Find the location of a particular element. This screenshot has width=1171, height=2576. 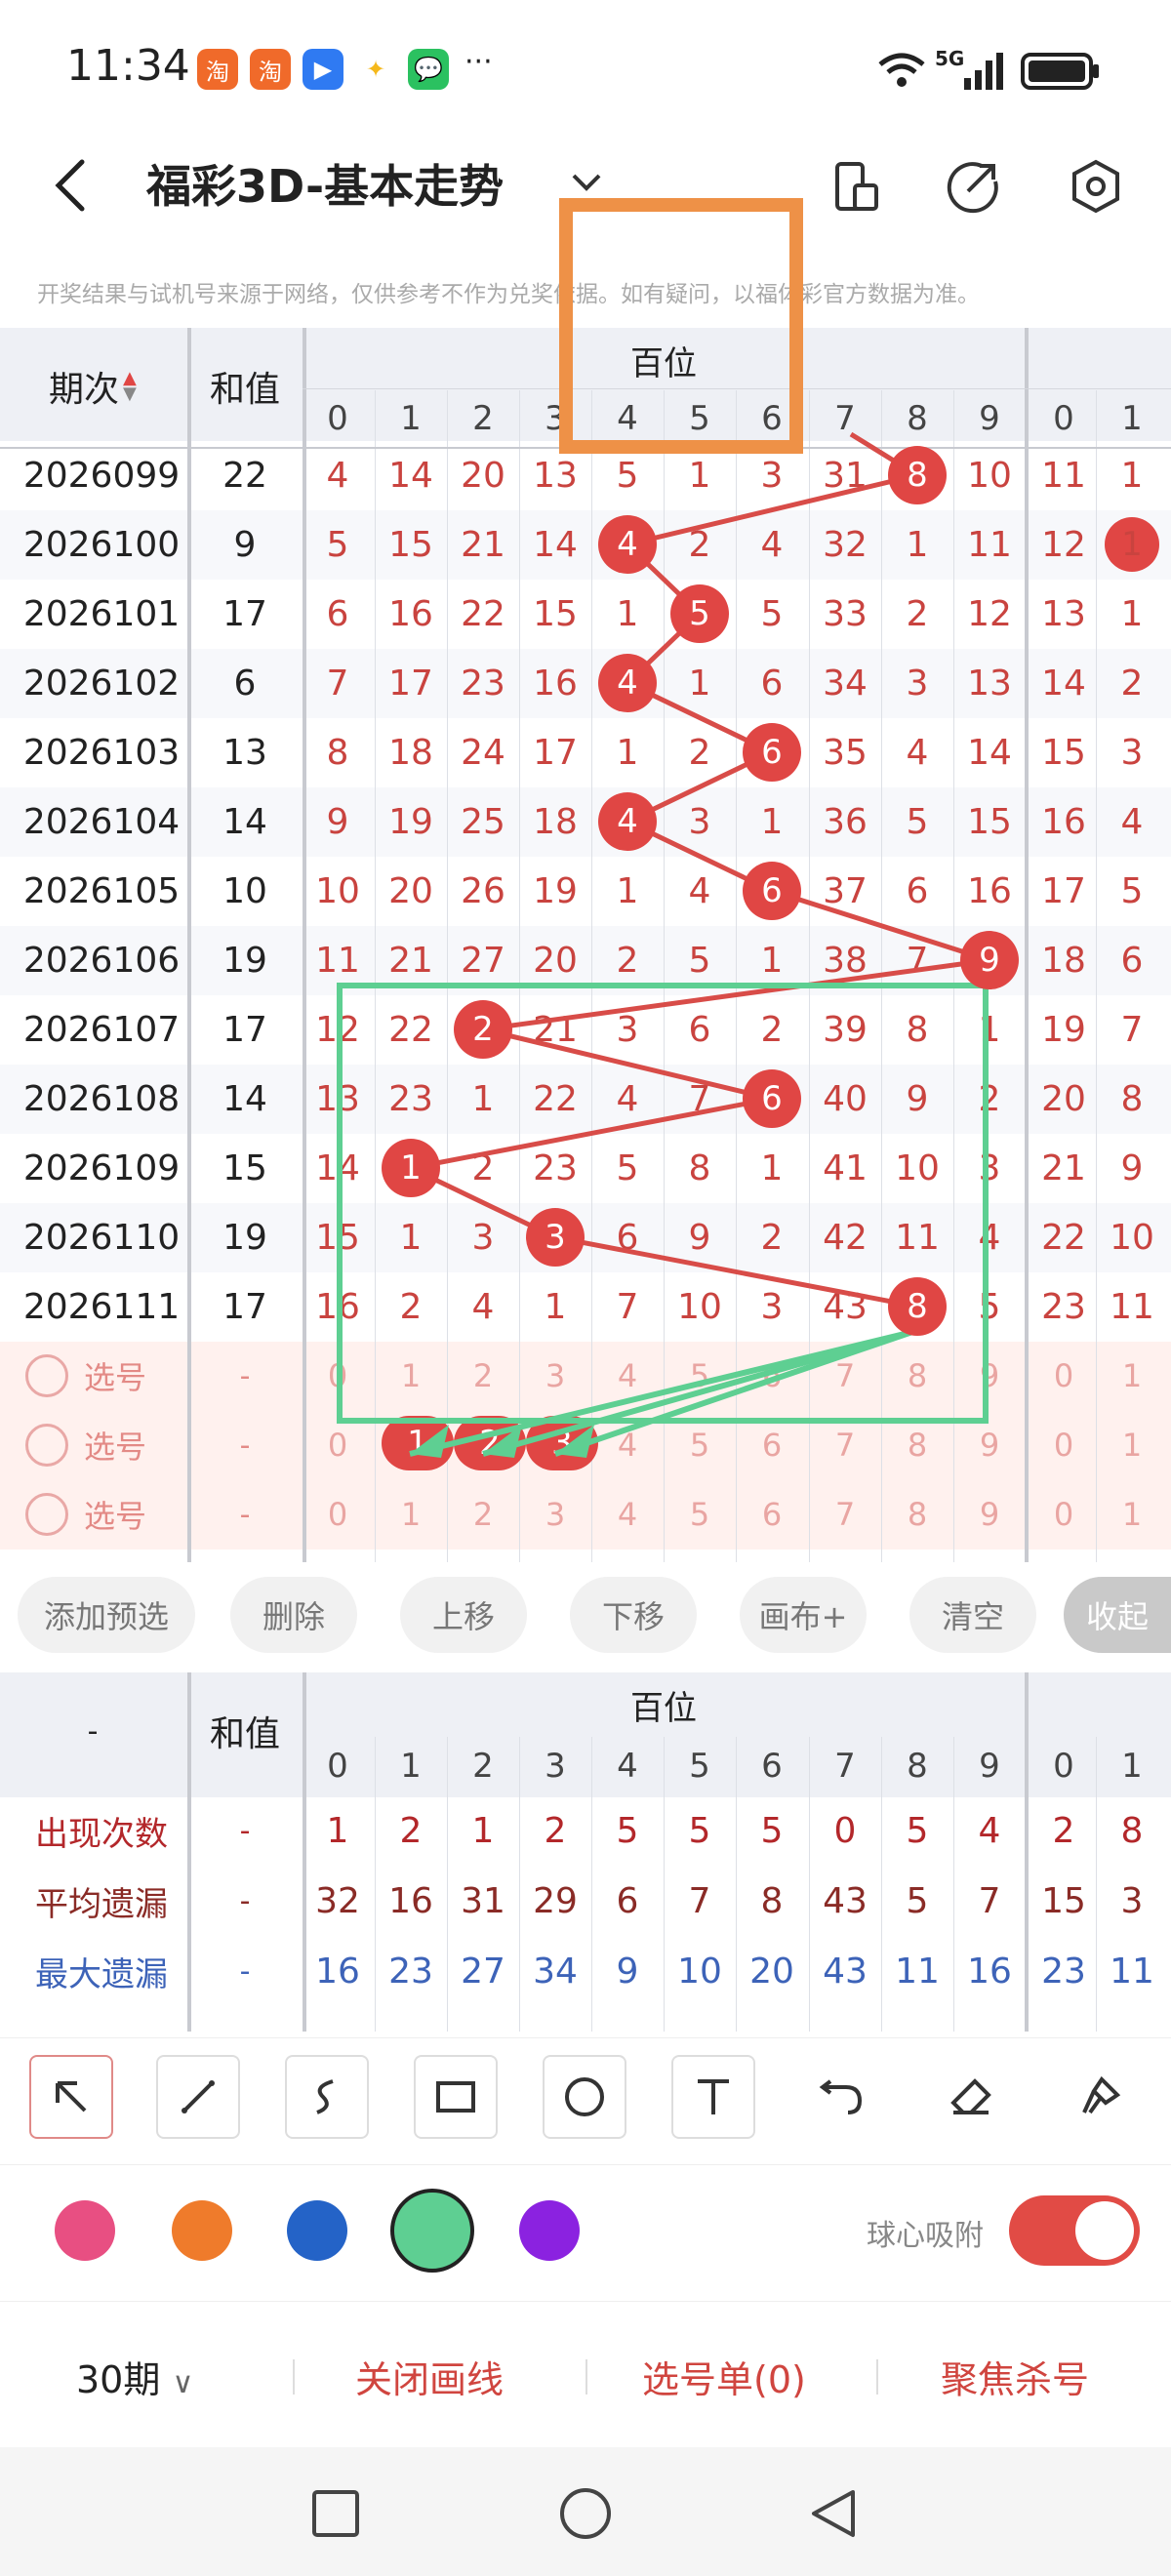

stats-value: 31 is located at coordinates (483, 1900).